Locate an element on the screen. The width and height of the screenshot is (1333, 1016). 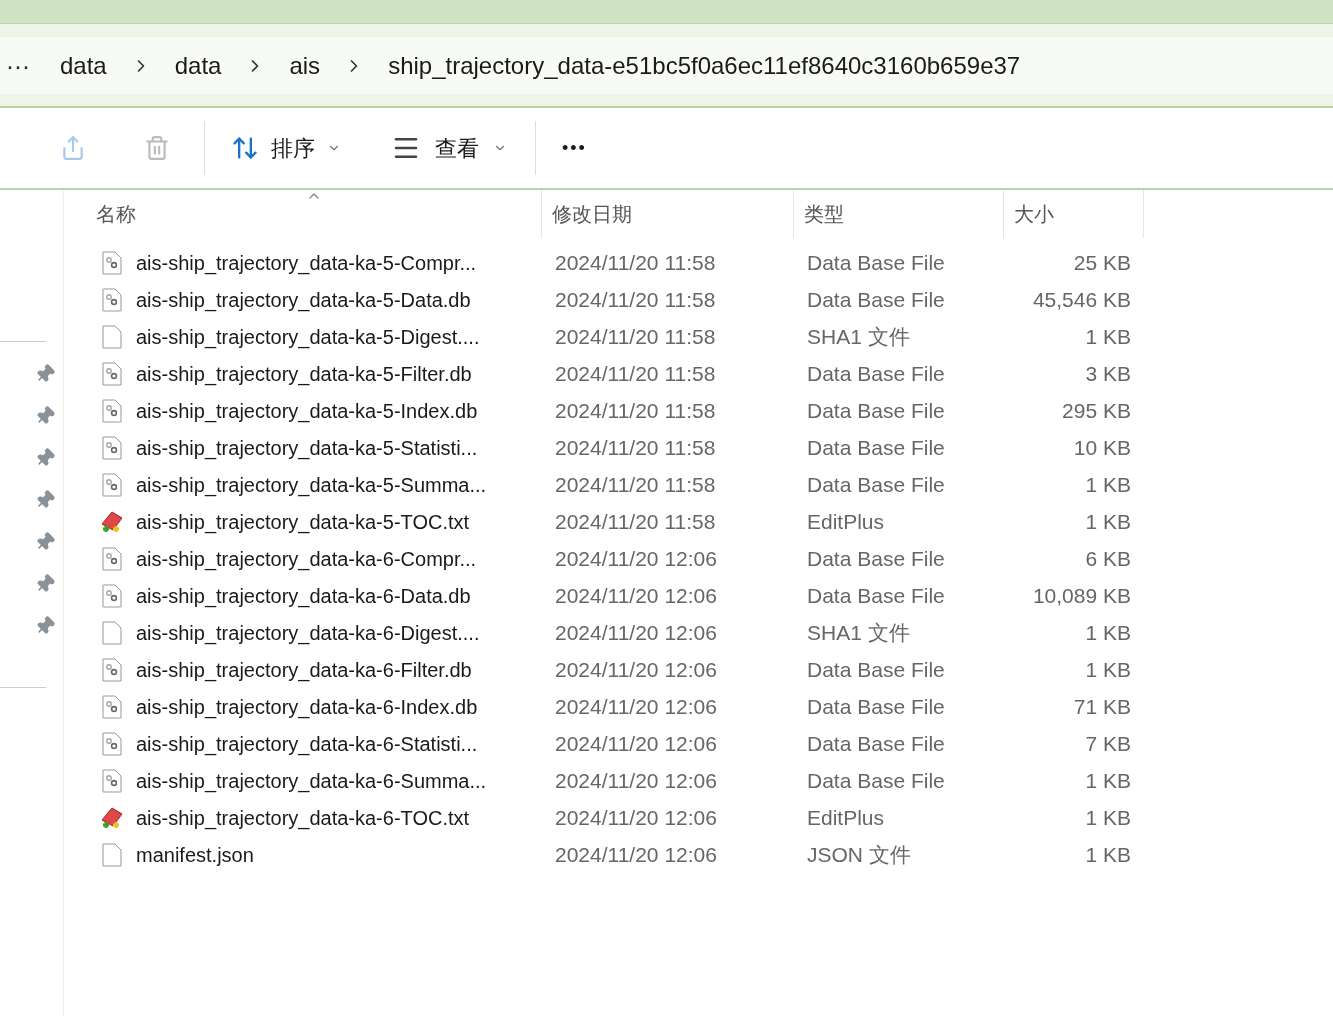
file-name: ais-ship_trajectory_data-ka-6-Index.db is located at coordinates (307, 706).